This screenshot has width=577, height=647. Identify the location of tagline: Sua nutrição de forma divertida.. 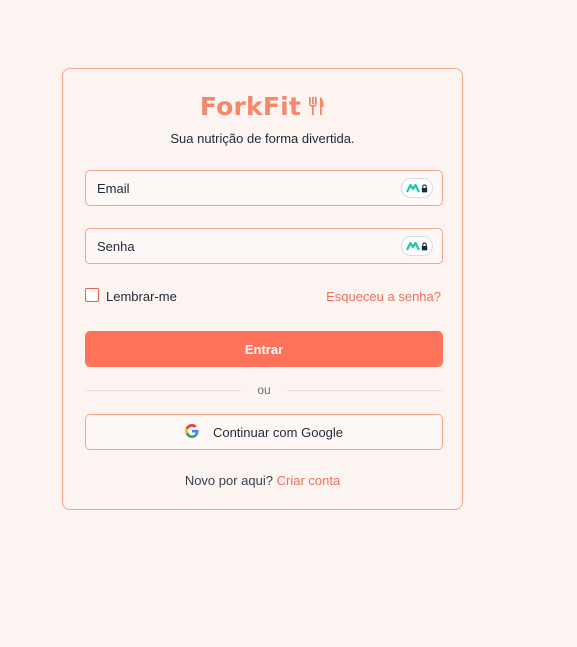
(262, 138).